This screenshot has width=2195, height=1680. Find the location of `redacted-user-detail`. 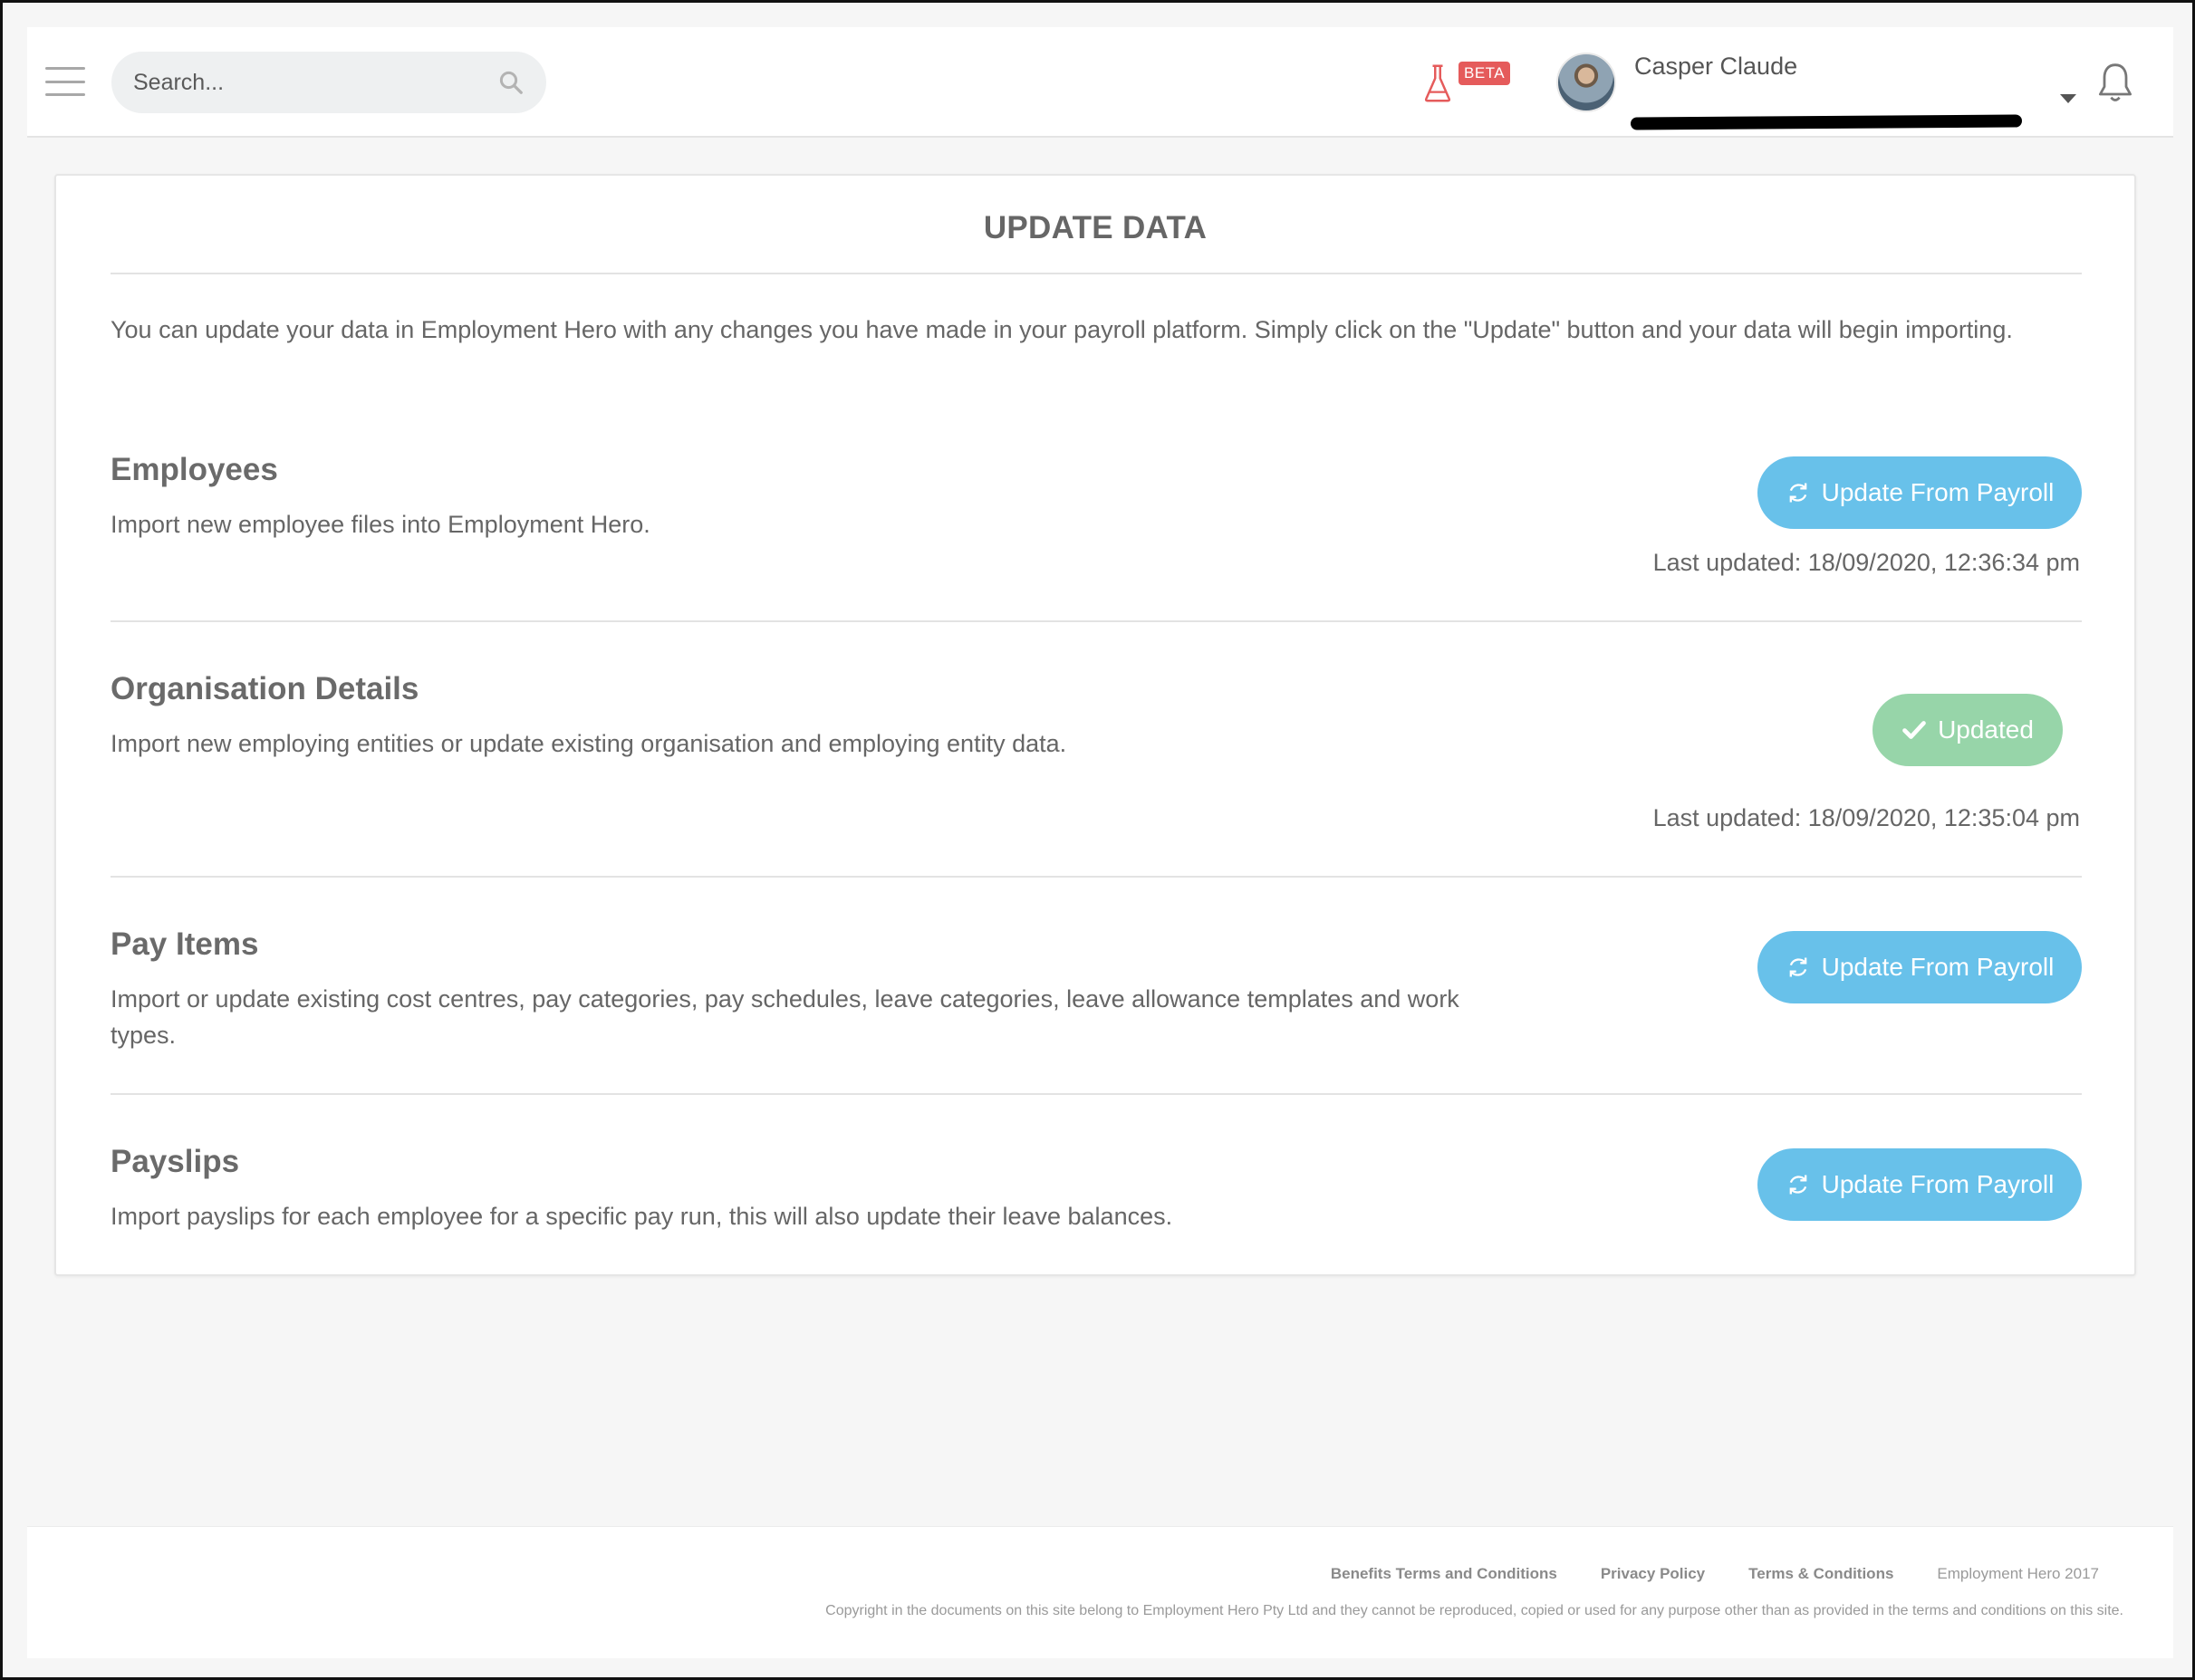

redacted-user-detail is located at coordinates (1827, 122).